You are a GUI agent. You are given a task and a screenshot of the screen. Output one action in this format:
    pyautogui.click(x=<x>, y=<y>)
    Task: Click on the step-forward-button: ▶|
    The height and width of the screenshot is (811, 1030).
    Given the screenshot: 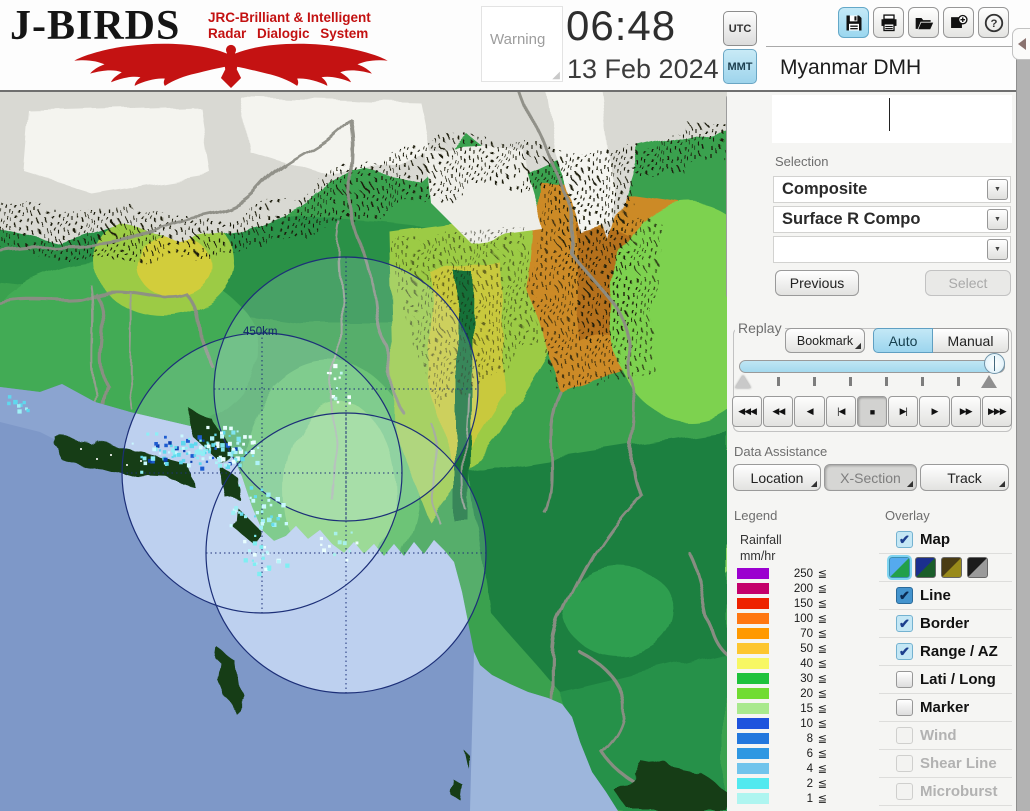 What is the action you would take?
    pyautogui.click(x=903, y=411)
    